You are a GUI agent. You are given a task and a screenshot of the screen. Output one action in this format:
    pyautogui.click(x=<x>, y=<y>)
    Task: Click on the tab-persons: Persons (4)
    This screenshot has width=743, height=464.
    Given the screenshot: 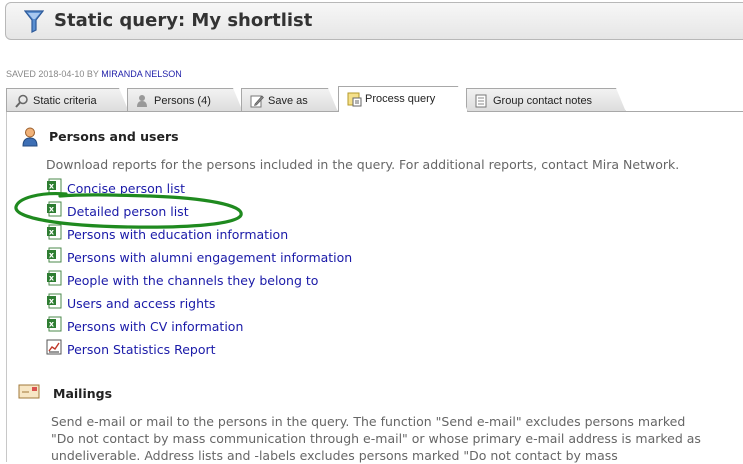 What is the action you would take?
    pyautogui.click(x=185, y=100)
    